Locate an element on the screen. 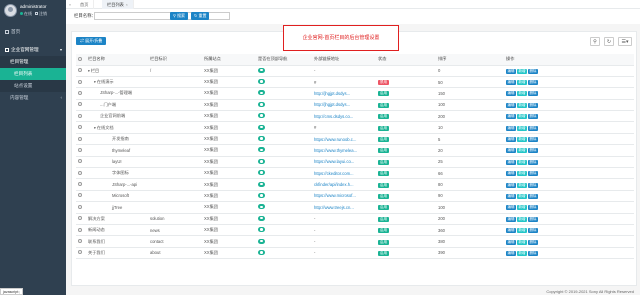 The width and height of the screenshot is (640, 295). search-input is located at coordinates (162, 16).